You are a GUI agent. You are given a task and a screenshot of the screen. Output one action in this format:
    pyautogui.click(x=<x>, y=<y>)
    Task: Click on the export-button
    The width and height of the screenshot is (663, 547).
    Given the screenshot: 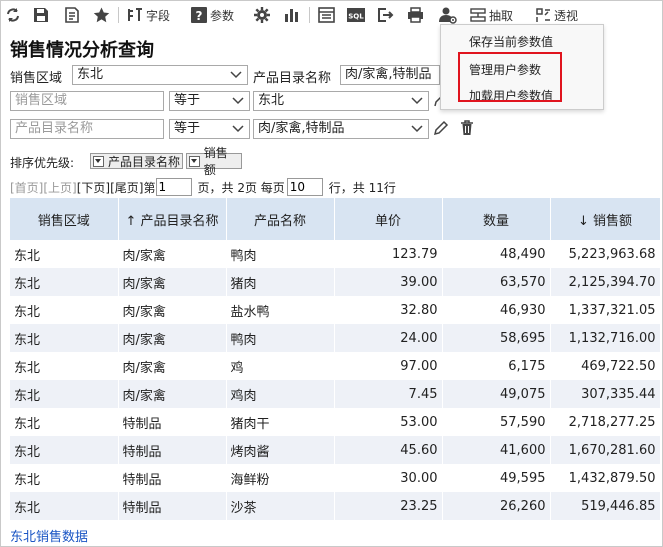 What is the action you would take?
    pyautogui.click(x=385, y=15)
    